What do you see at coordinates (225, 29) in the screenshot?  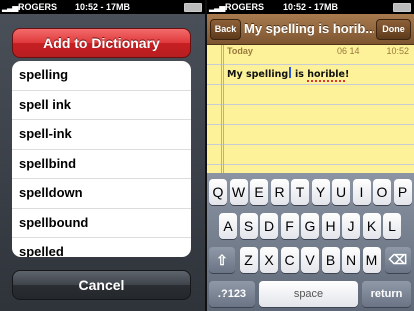 I see `back-button: Back` at bounding box center [225, 29].